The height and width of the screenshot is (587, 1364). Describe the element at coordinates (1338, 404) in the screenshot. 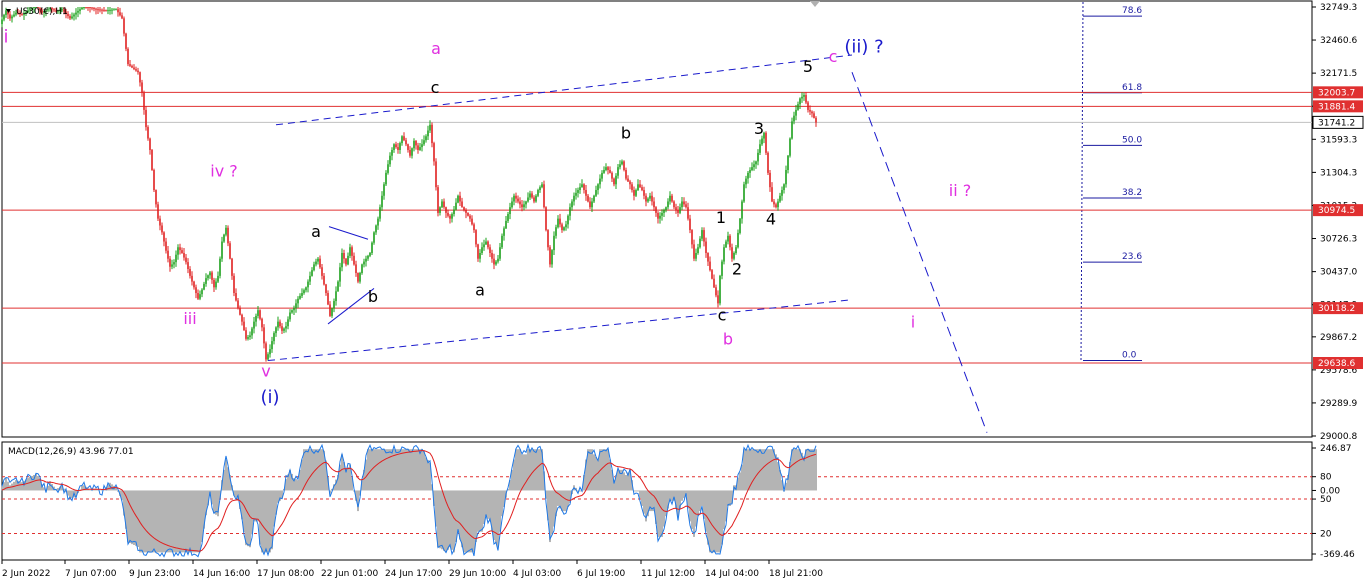

I see `price-tick-label: 29289.9` at that location.